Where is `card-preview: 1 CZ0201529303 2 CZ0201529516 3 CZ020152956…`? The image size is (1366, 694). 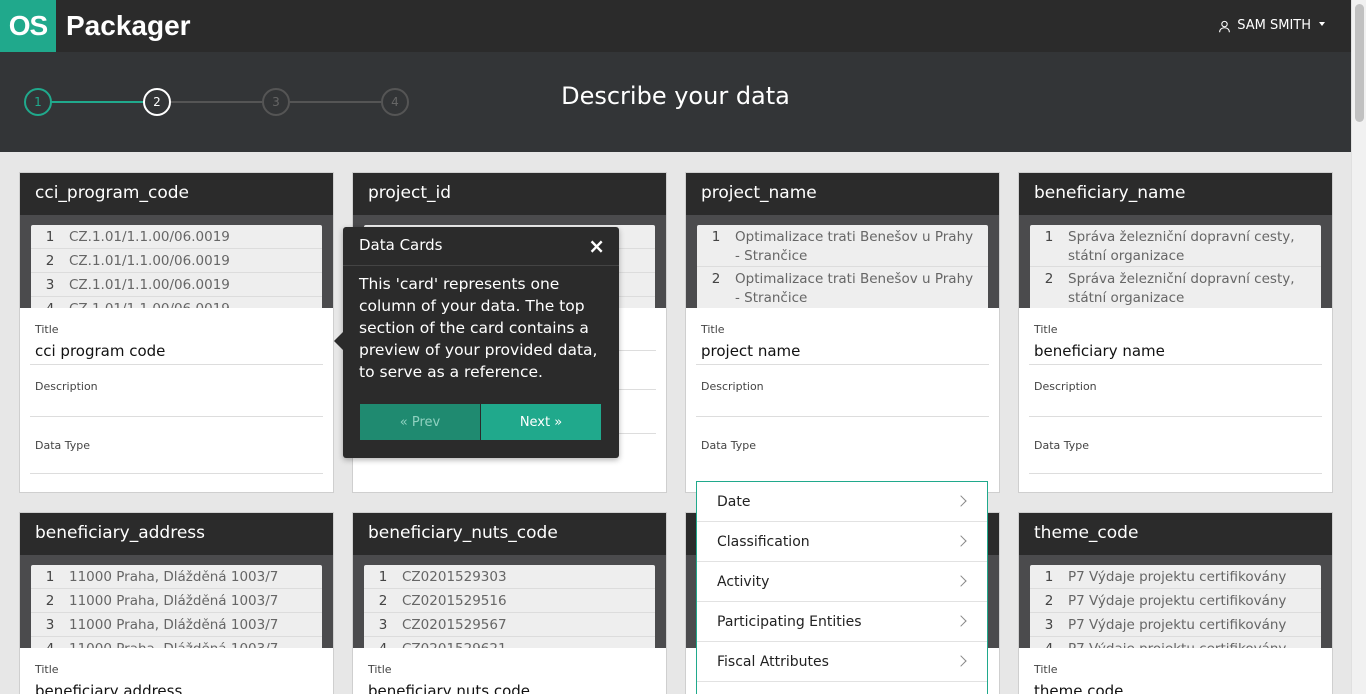 card-preview: 1 CZ0201529303 2 CZ0201529516 3 CZ020152956… is located at coordinates (509, 601).